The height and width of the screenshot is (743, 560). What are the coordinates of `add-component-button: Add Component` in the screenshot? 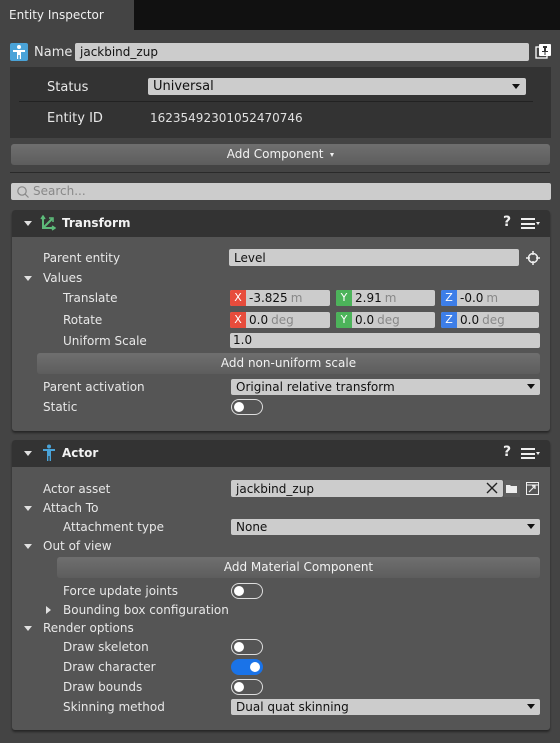 It's located at (280, 154).